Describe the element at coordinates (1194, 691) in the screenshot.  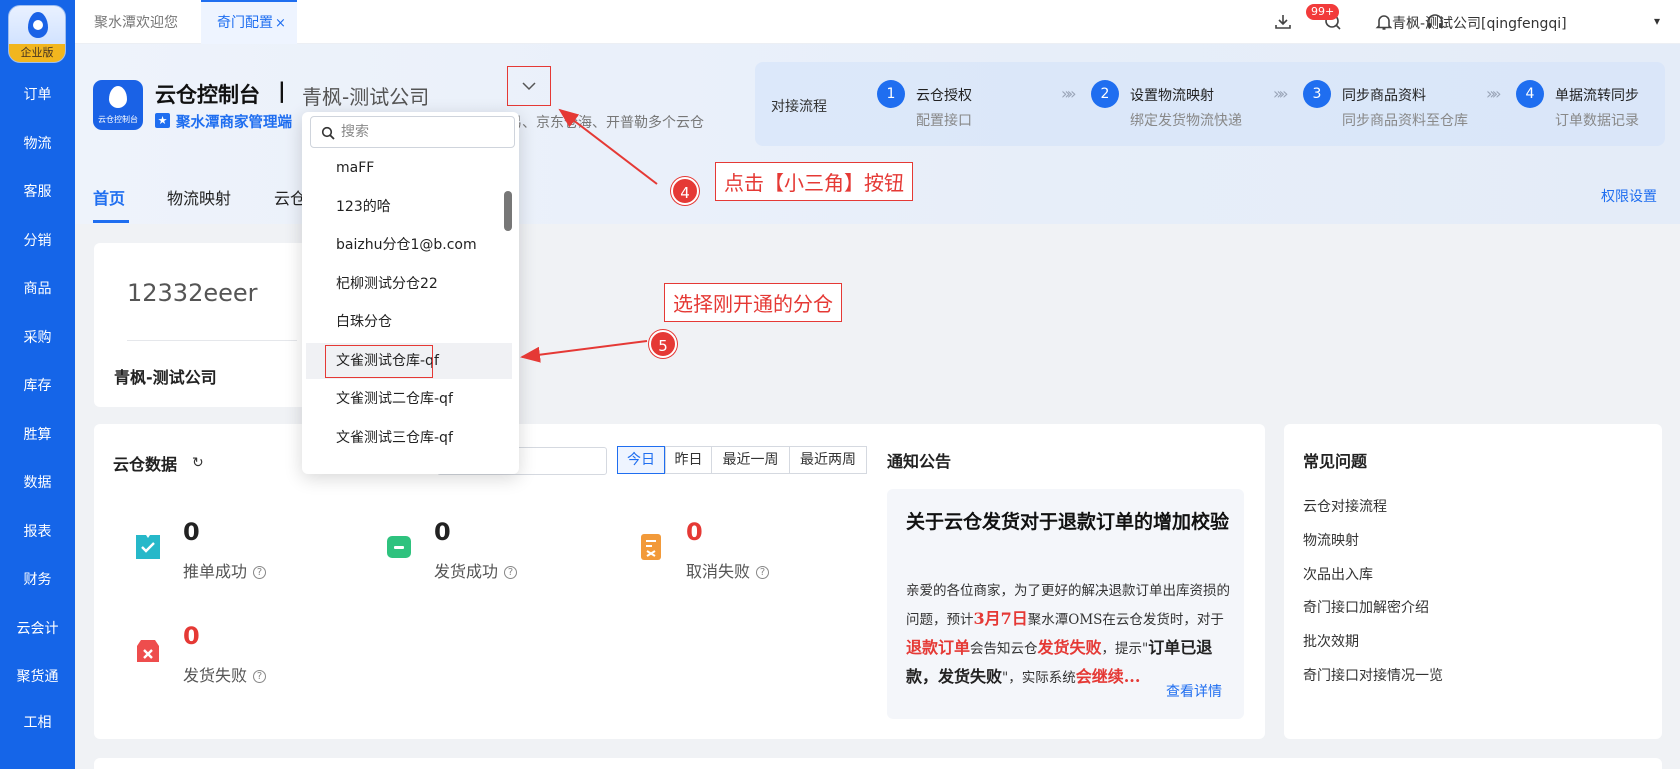
I see `view-details-link: 查看详情` at that location.